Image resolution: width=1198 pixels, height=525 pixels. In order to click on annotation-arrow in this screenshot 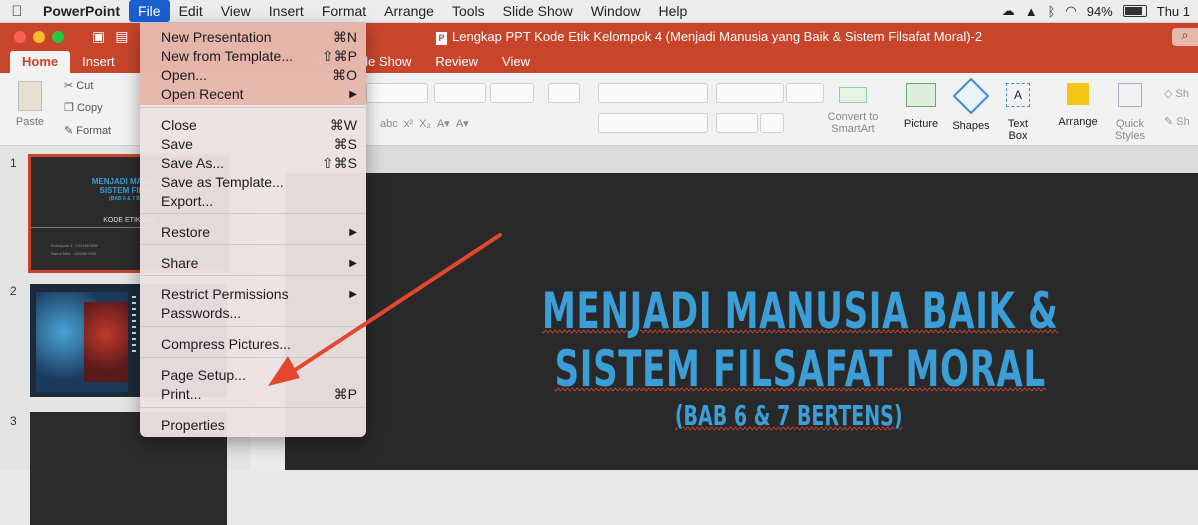, I will do `click(385, 309)`.